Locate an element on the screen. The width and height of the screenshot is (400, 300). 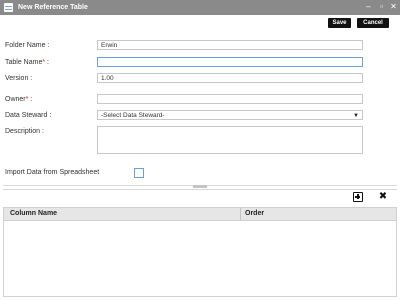
window-title: New Reference Table is located at coordinates (53, 7).